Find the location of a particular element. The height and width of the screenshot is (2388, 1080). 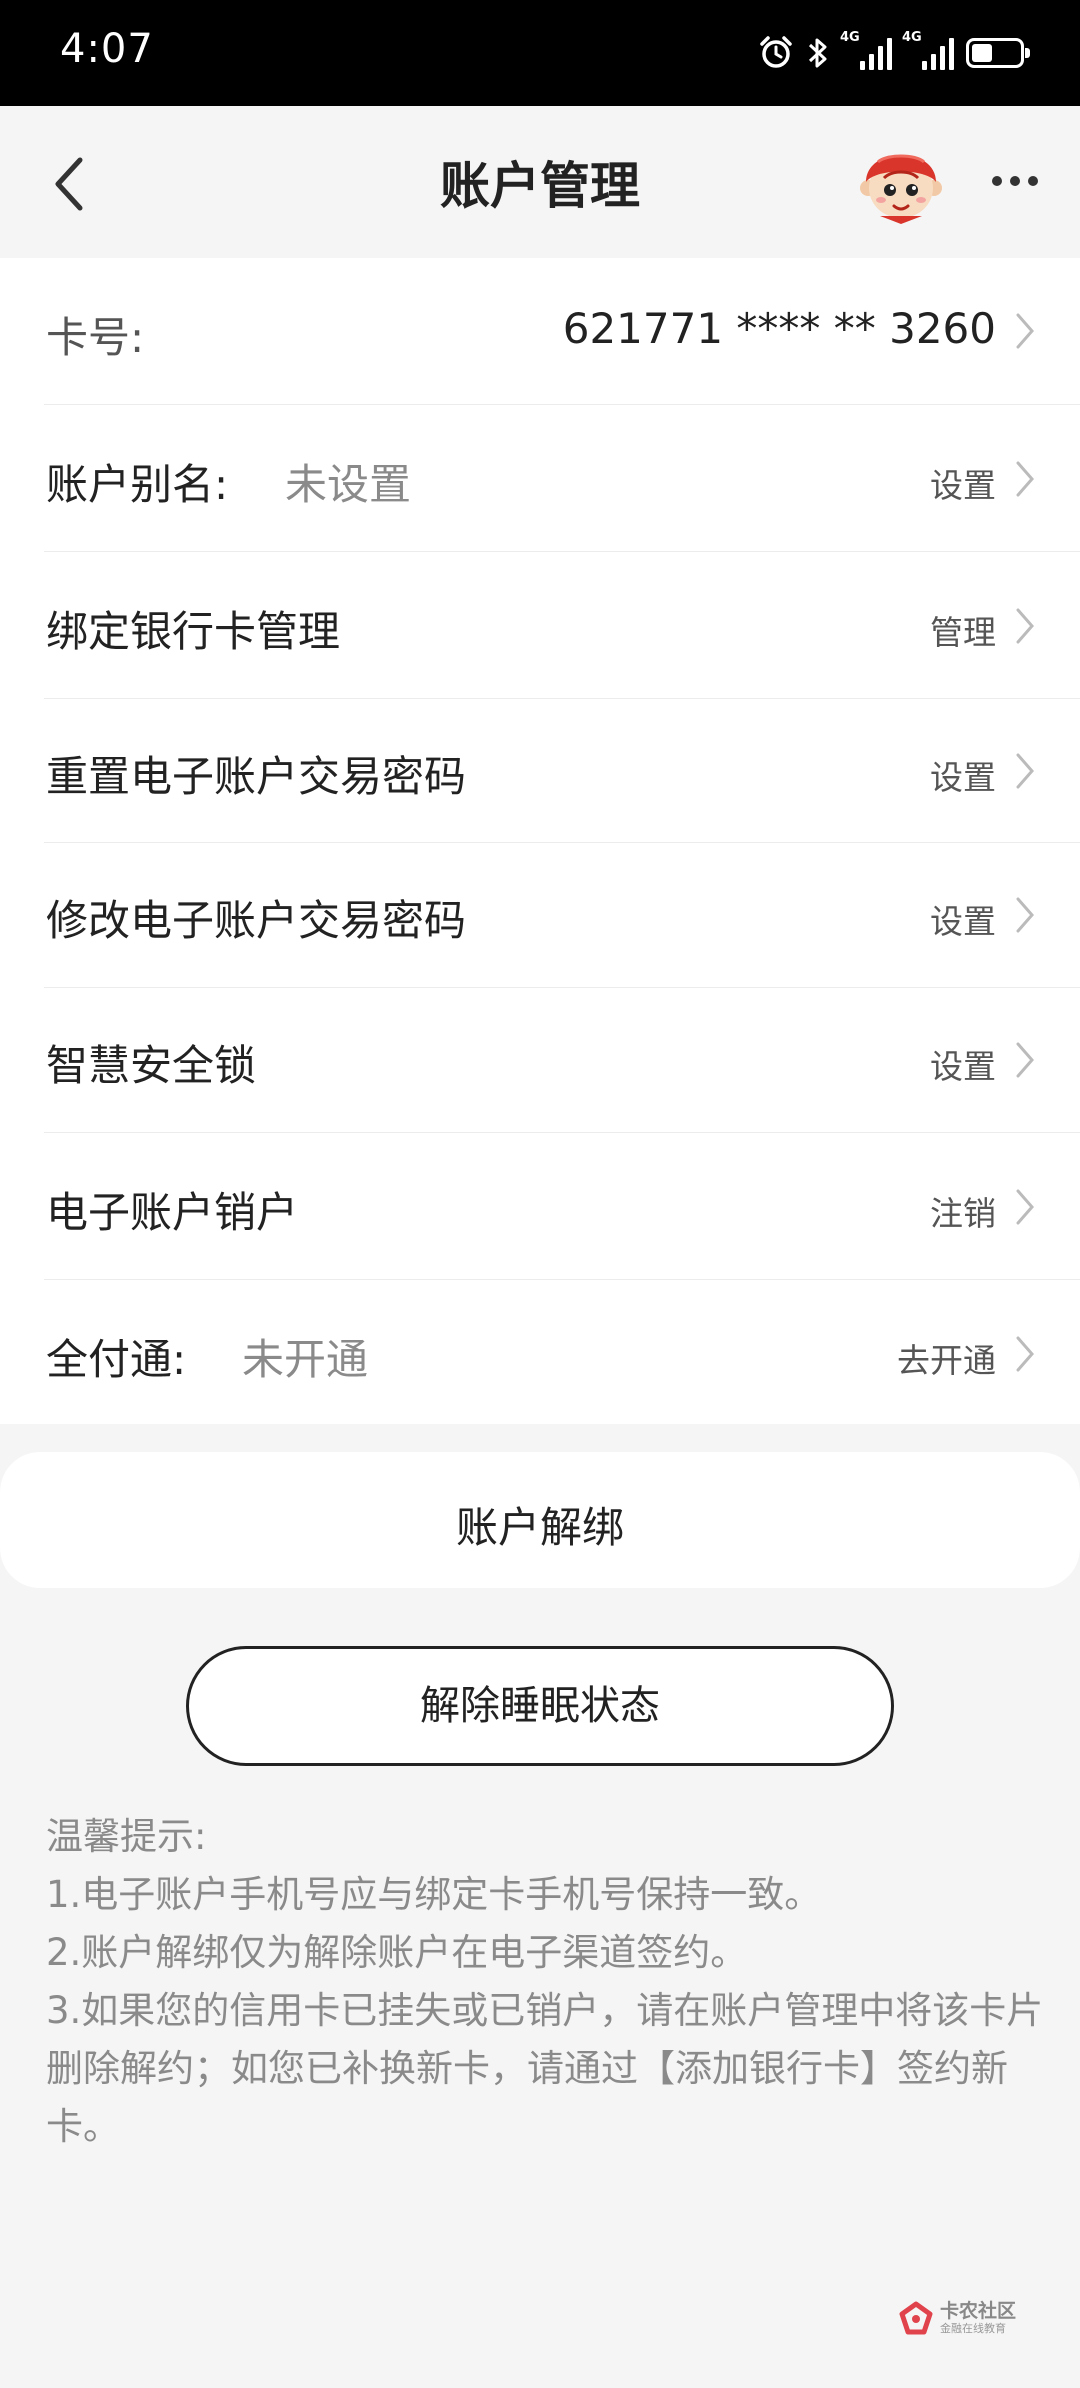

tip-item: 1.电子账户手机号应与绑定卡手机号保持一致。 is located at coordinates (434, 1894).